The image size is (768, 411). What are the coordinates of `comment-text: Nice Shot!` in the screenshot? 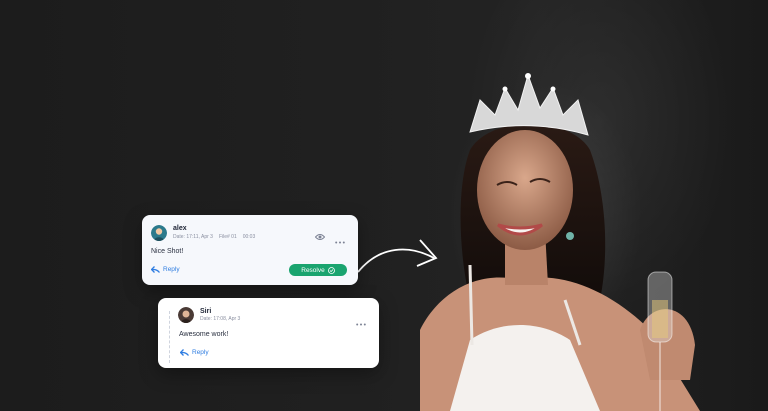 It's located at (167, 251).